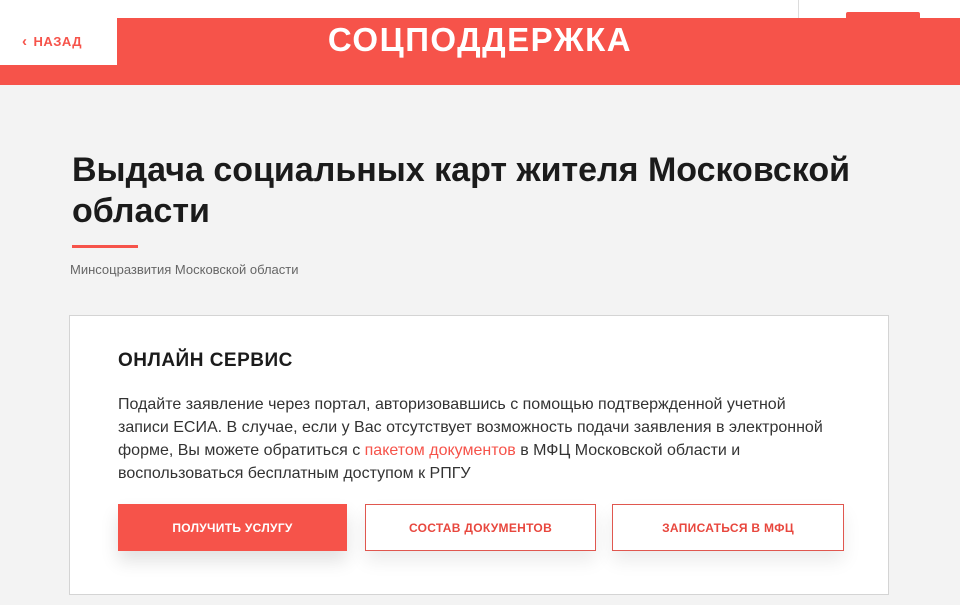 This screenshot has height=605, width=960. Describe the element at coordinates (480, 39) in the screenshot. I see `brand-title: СОЦПОДДЕРЖКА` at that location.